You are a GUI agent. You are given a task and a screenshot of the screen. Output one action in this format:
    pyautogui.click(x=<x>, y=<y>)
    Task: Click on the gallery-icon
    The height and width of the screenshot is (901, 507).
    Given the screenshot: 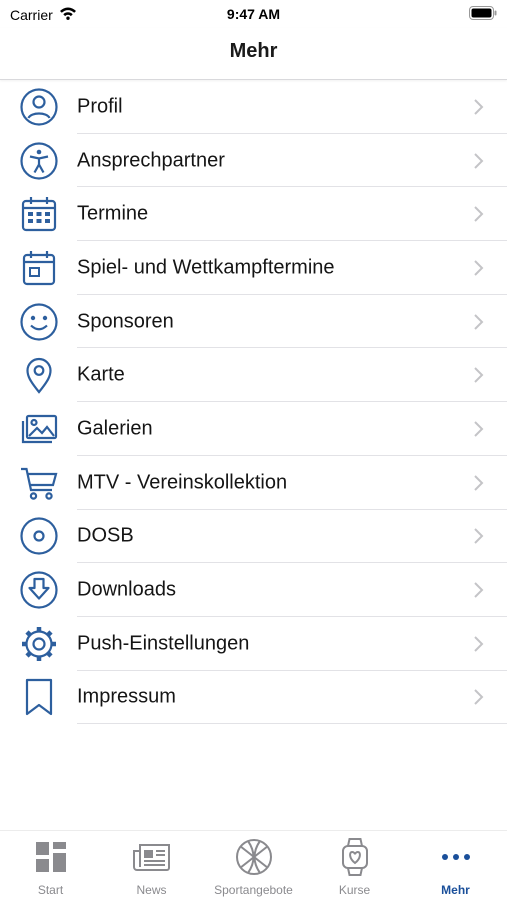 What is the action you would take?
    pyautogui.click(x=39, y=429)
    